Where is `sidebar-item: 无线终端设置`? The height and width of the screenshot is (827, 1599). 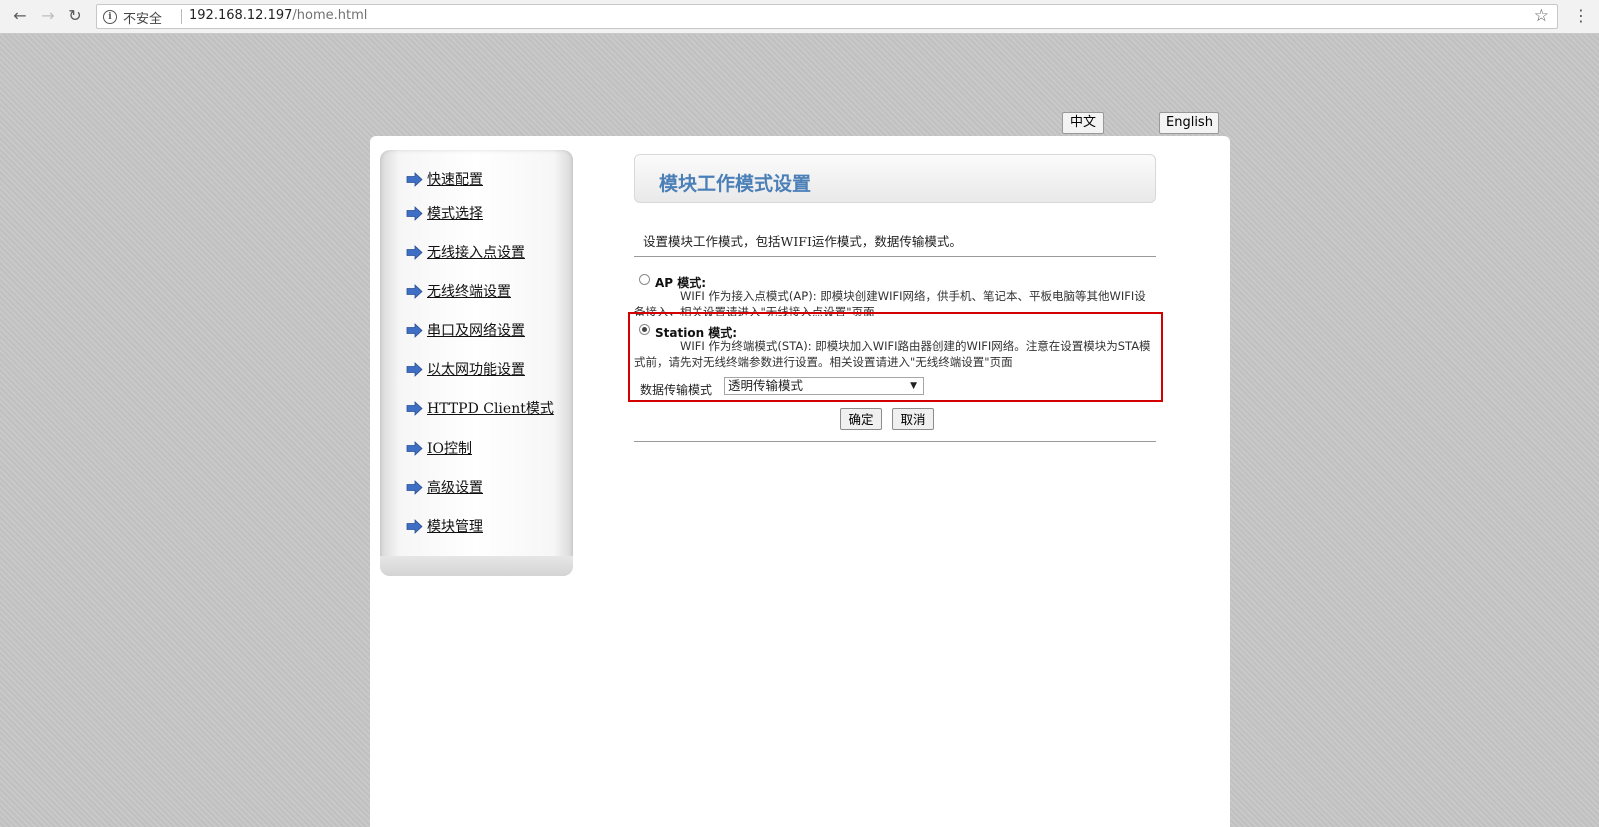 sidebar-item: 无线终端设置 is located at coordinates (458, 291).